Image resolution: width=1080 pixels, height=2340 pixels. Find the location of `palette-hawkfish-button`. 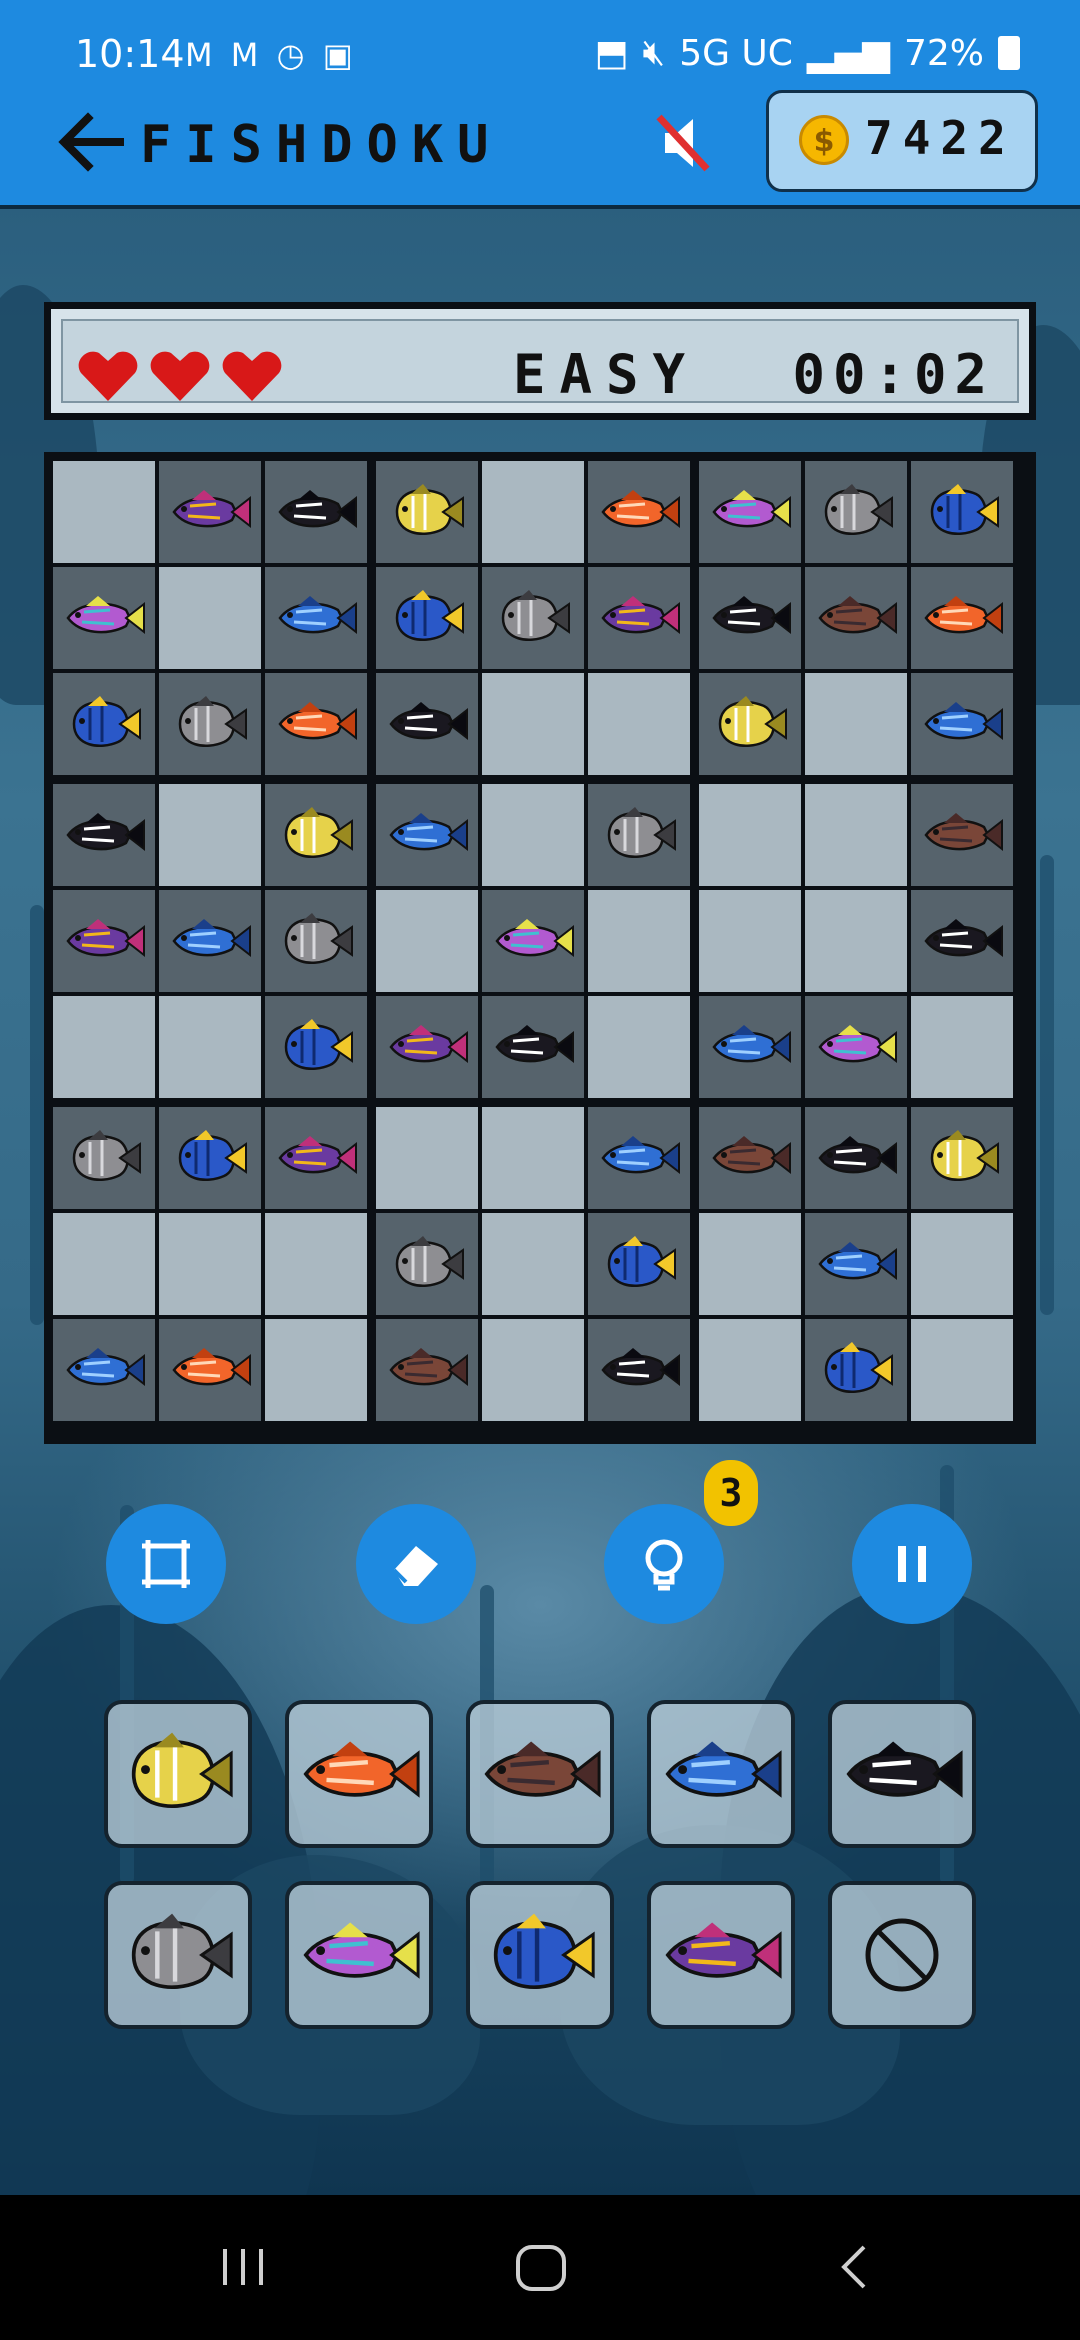

palette-hawkfish-button is located at coordinates (359, 1774).